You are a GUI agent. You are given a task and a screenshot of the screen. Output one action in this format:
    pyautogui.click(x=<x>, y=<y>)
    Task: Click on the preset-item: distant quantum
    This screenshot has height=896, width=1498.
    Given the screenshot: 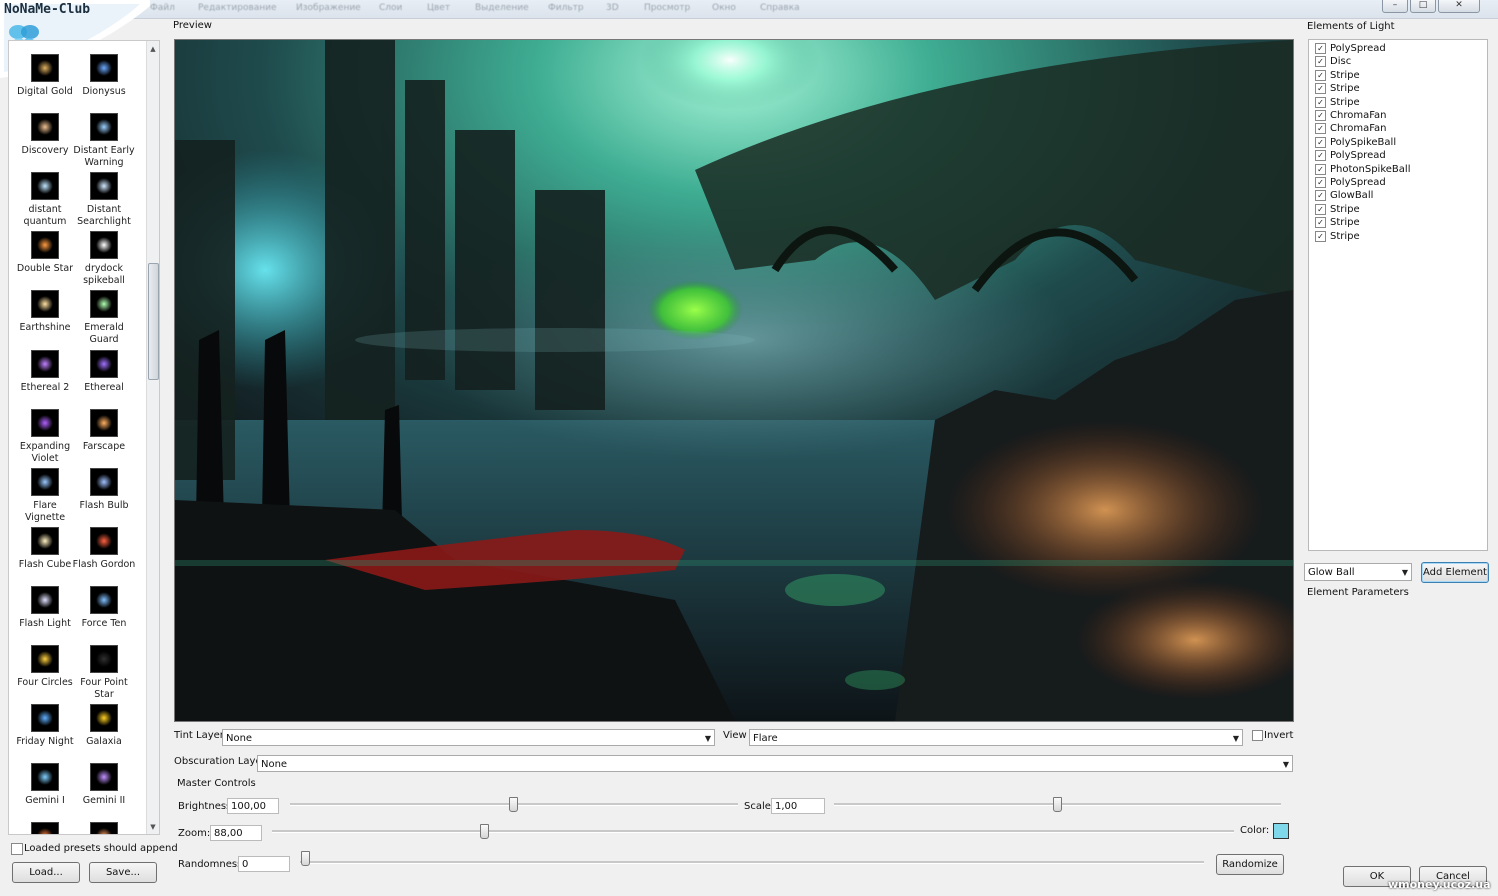 What is the action you would take?
    pyautogui.click(x=45, y=200)
    